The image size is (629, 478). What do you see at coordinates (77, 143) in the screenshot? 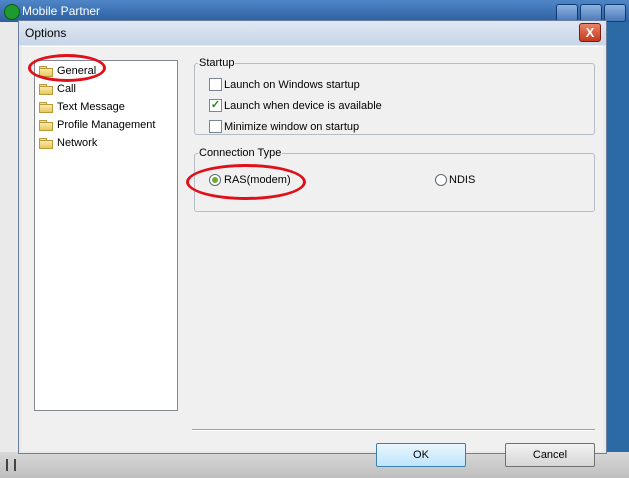
I see `nav-item-label: Network` at bounding box center [77, 143].